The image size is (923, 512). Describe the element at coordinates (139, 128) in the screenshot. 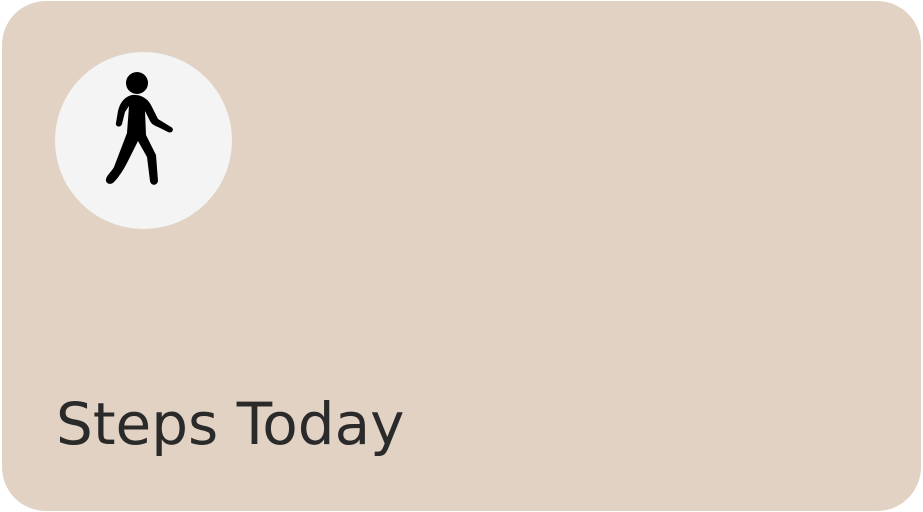

I see `walking-person-icon` at that location.